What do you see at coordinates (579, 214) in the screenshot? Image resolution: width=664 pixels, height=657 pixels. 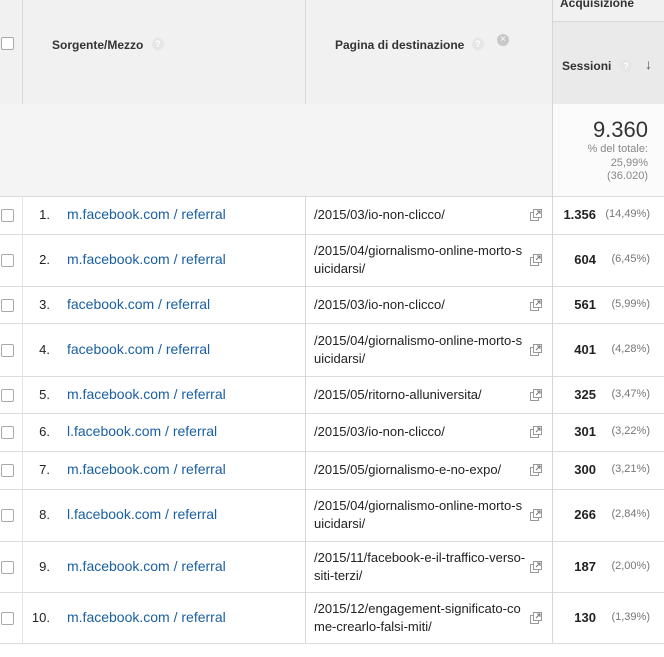 I see `sessions-value: 1.356` at bounding box center [579, 214].